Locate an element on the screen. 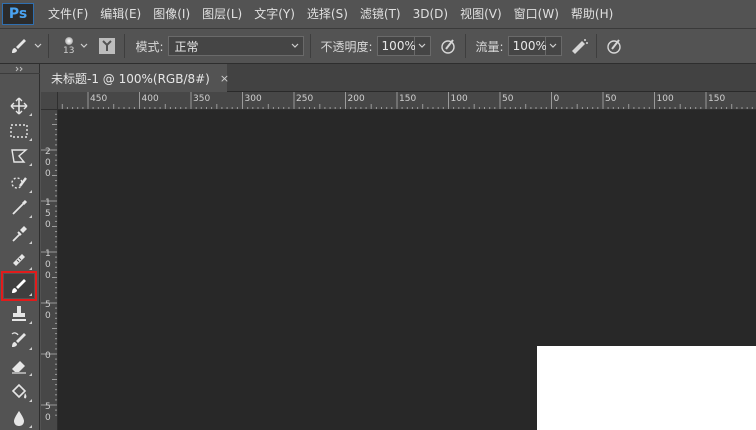 This screenshot has height=430, width=756. flow-dropdown is located at coordinates (553, 46).